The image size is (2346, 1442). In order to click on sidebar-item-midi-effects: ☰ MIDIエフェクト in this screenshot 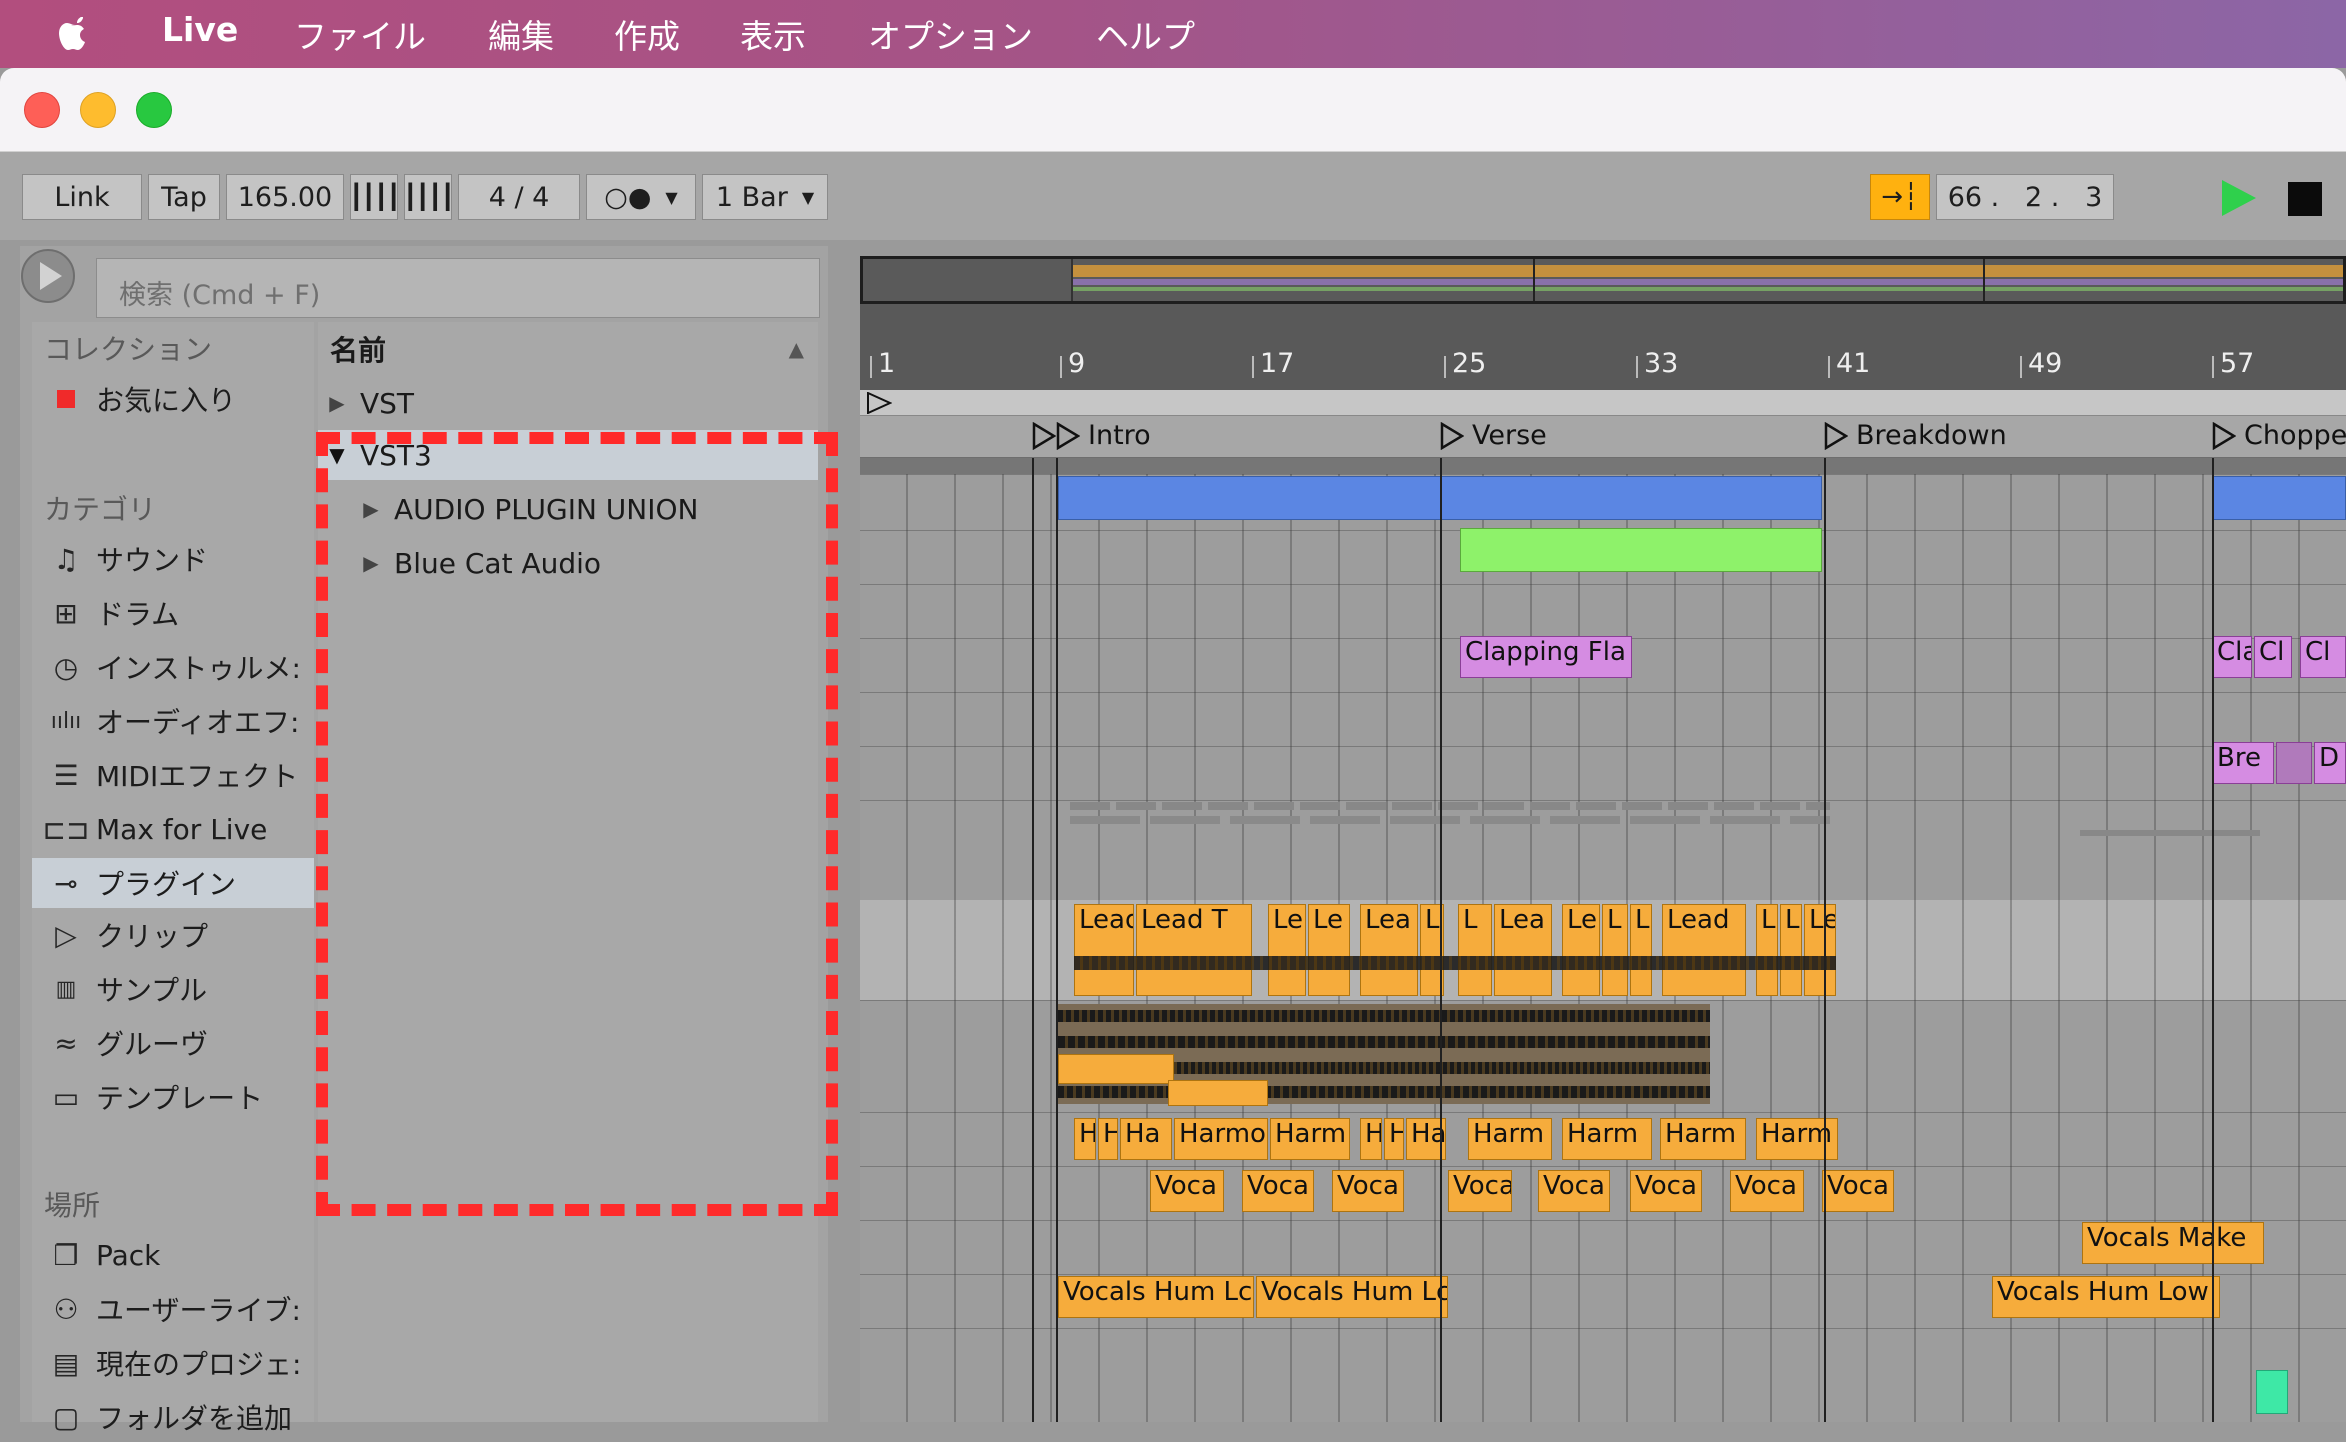, I will do `click(173, 775)`.